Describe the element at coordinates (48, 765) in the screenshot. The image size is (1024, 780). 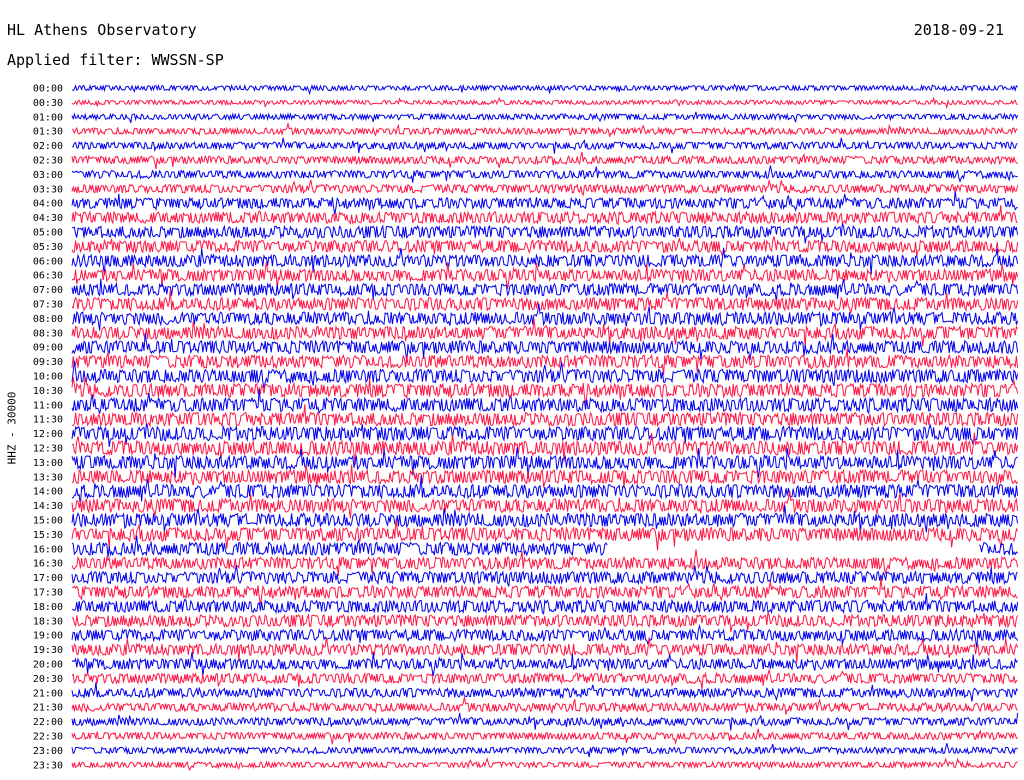
I see `time-tick-label: 23:30` at that location.